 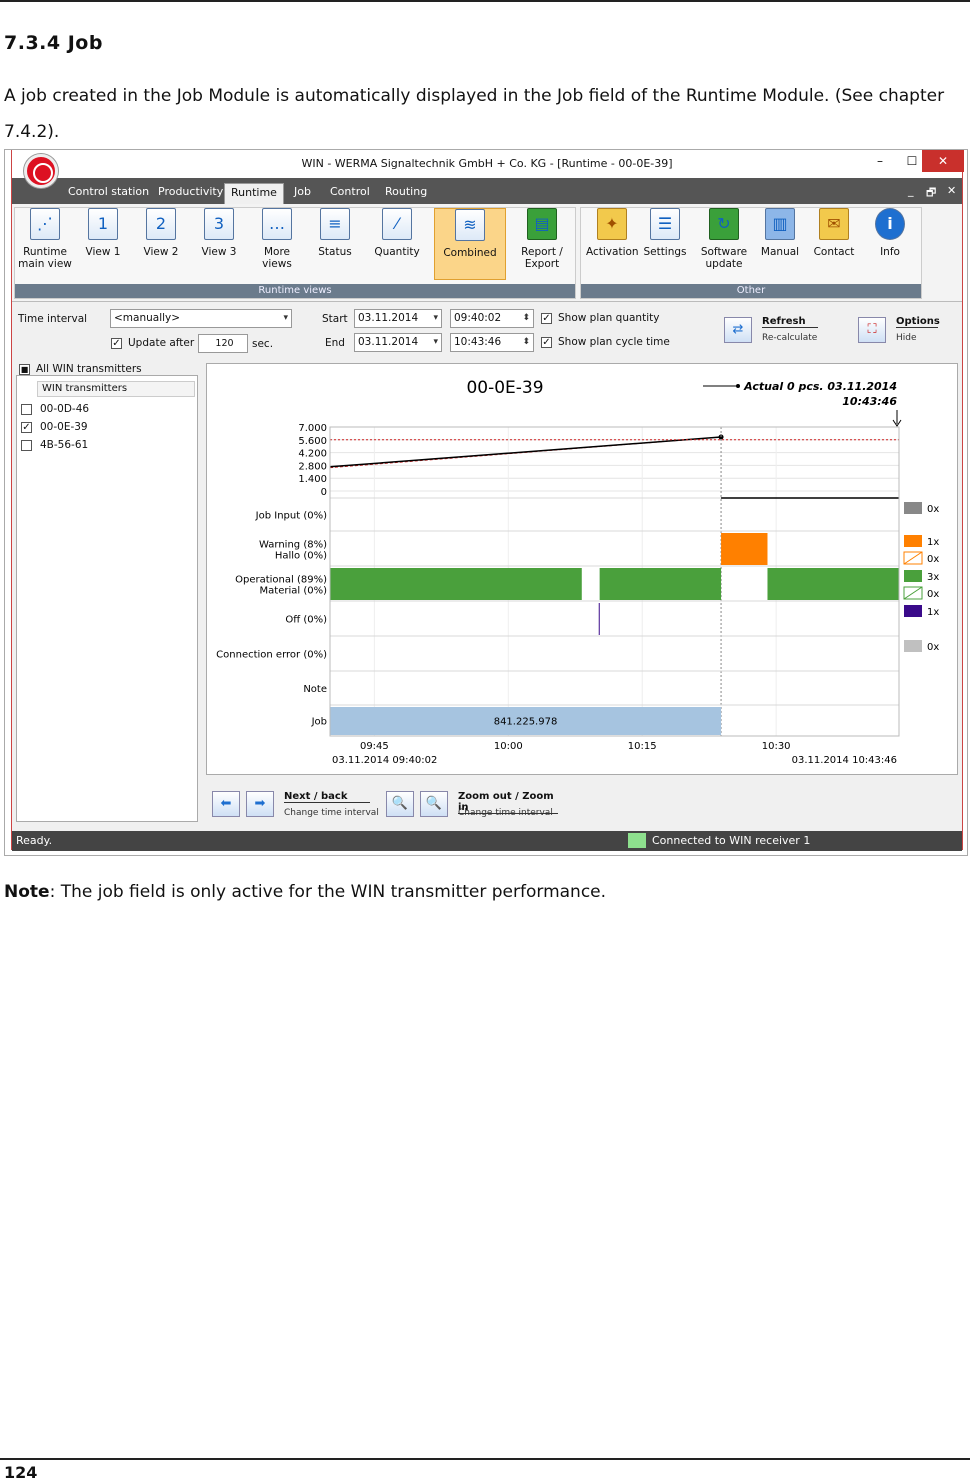 What do you see at coordinates (254, 193) in the screenshot?
I see `tab-runtime: Runtime` at bounding box center [254, 193].